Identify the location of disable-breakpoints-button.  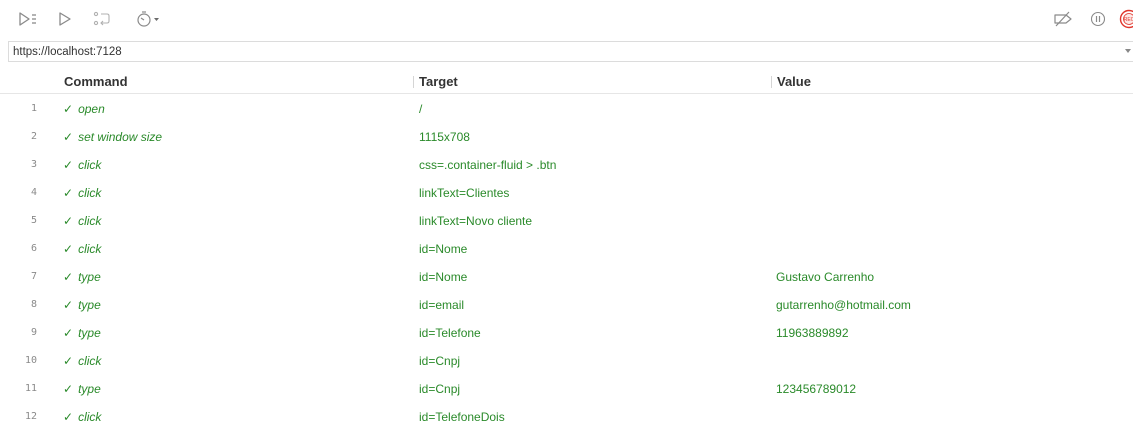
(1063, 19).